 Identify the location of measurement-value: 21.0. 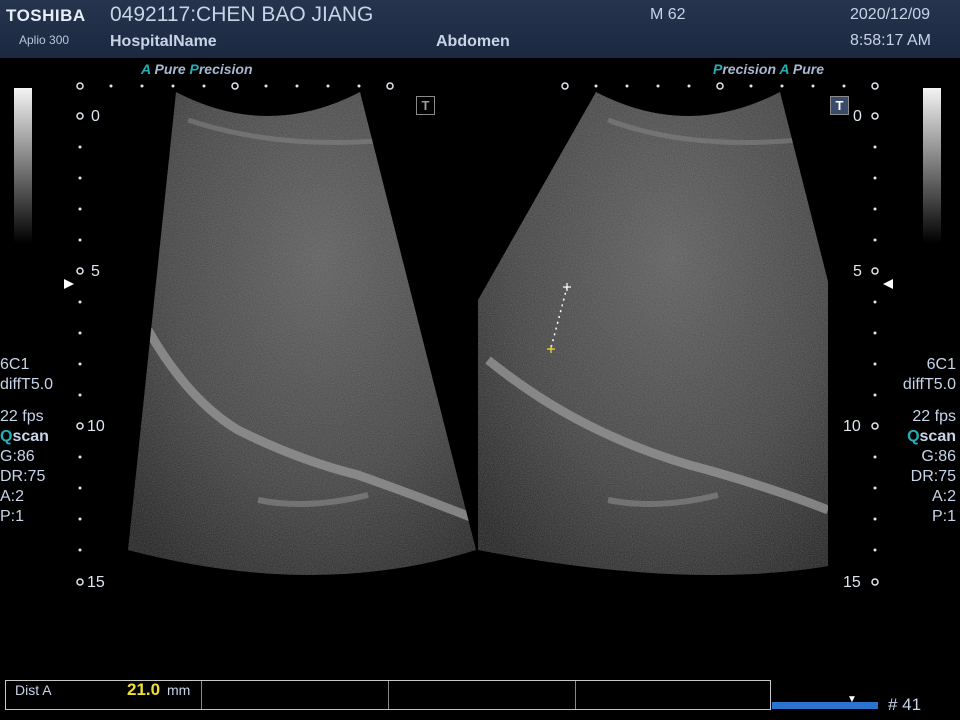
(144, 689).